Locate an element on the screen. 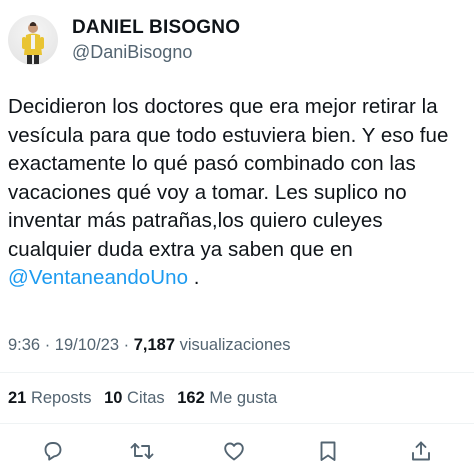  tweet-trailing: . is located at coordinates (194, 277).